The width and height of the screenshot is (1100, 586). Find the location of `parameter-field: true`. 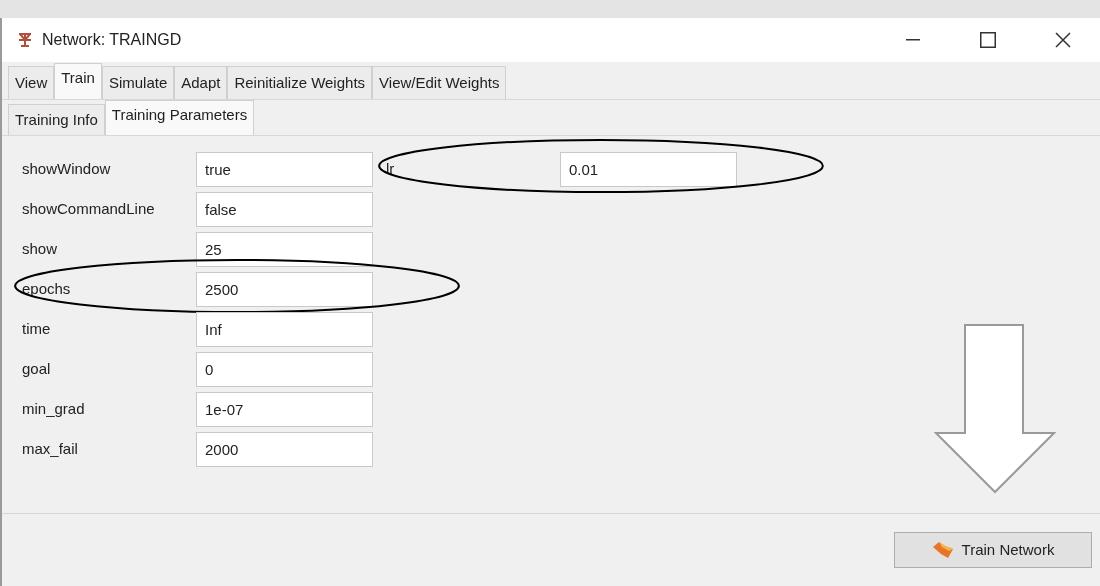

parameter-field: true is located at coordinates (284, 169).